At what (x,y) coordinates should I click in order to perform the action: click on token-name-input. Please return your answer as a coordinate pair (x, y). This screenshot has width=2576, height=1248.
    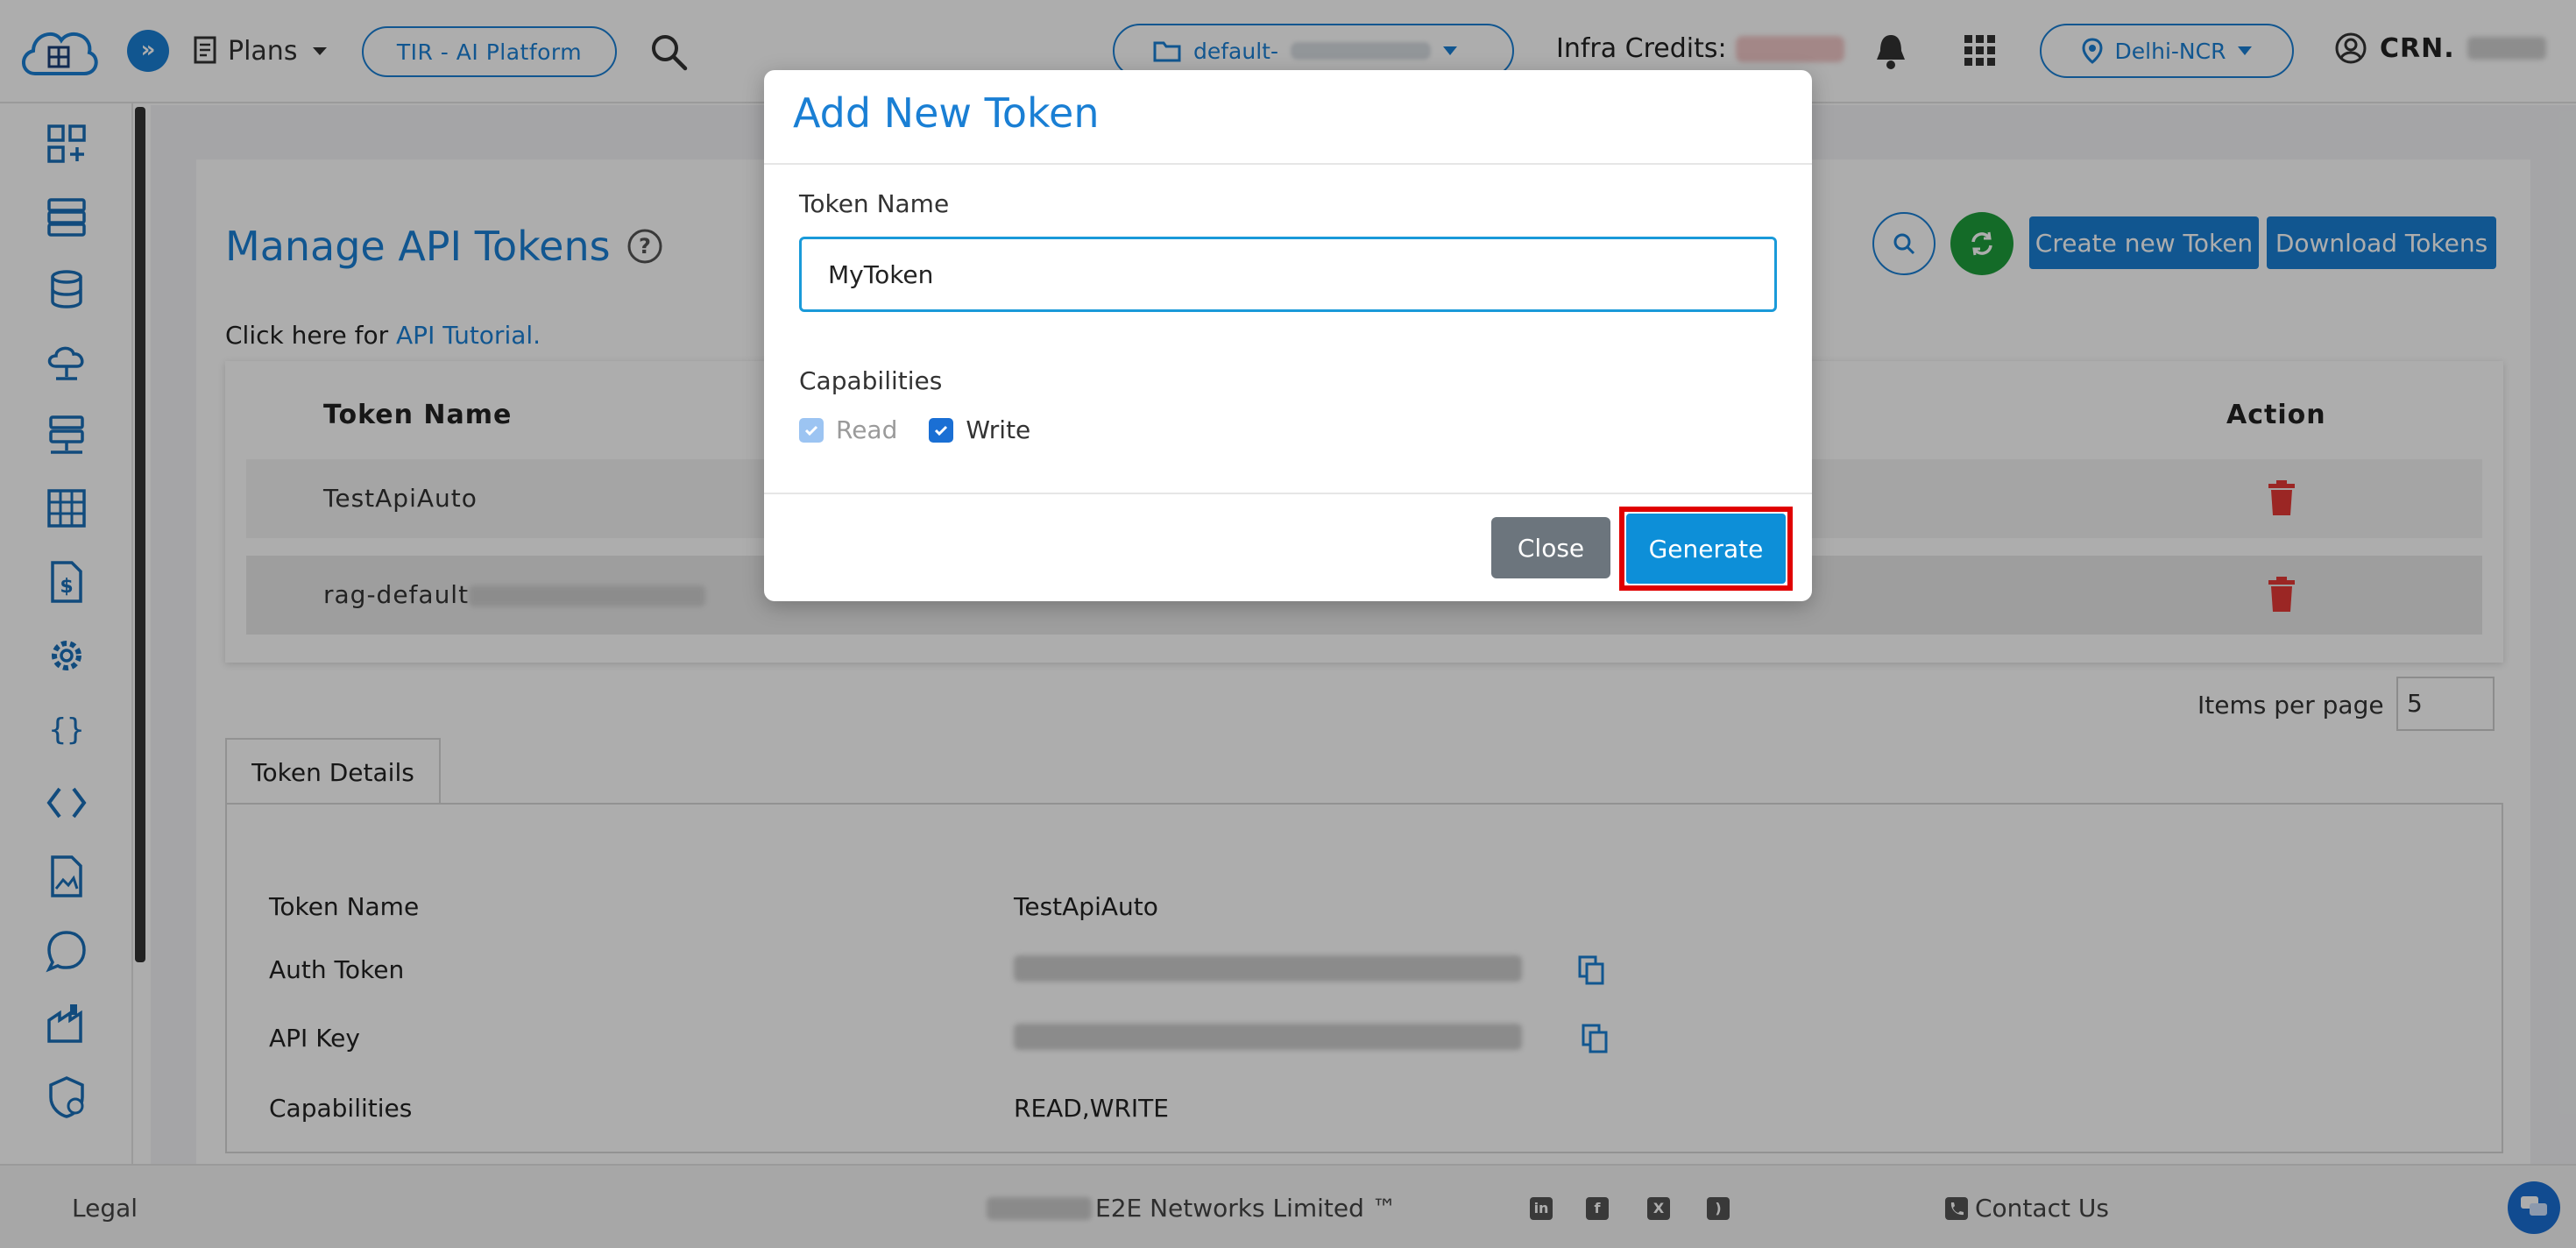
    Looking at the image, I should click on (1288, 274).